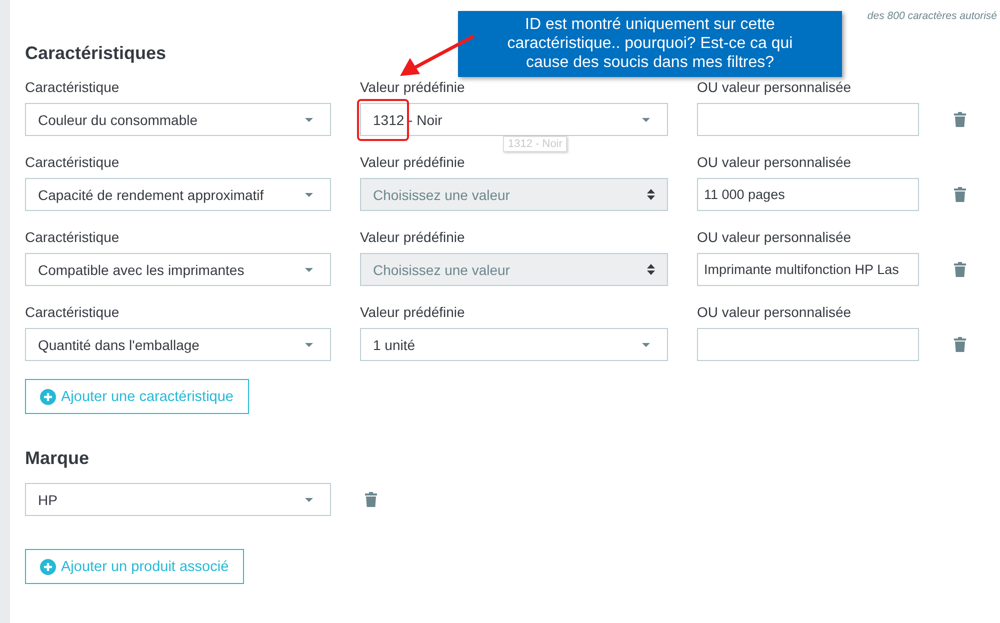  I want to click on feature-select: Capacité de rendement approximatif, so click(178, 194).